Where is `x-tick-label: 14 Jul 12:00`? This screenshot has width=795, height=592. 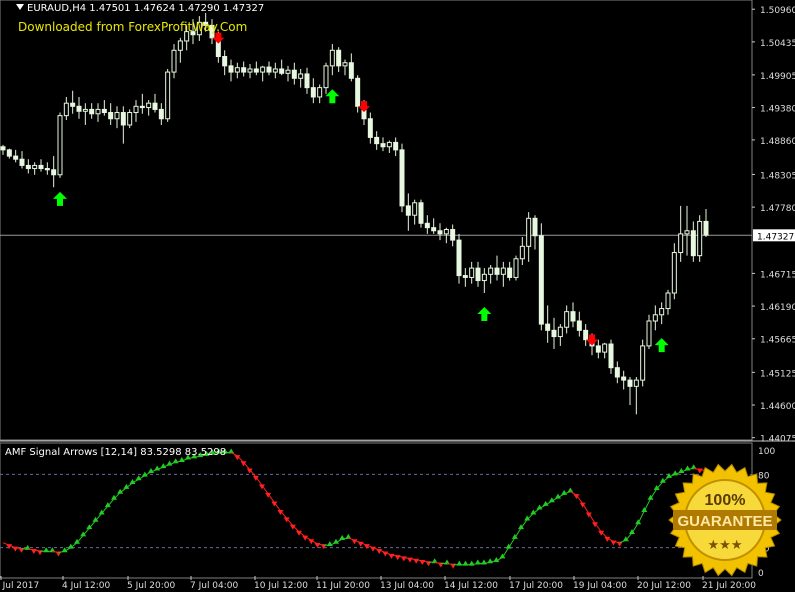 x-tick-label: 14 Jul 12:00 is located at coordinates (471, 586).